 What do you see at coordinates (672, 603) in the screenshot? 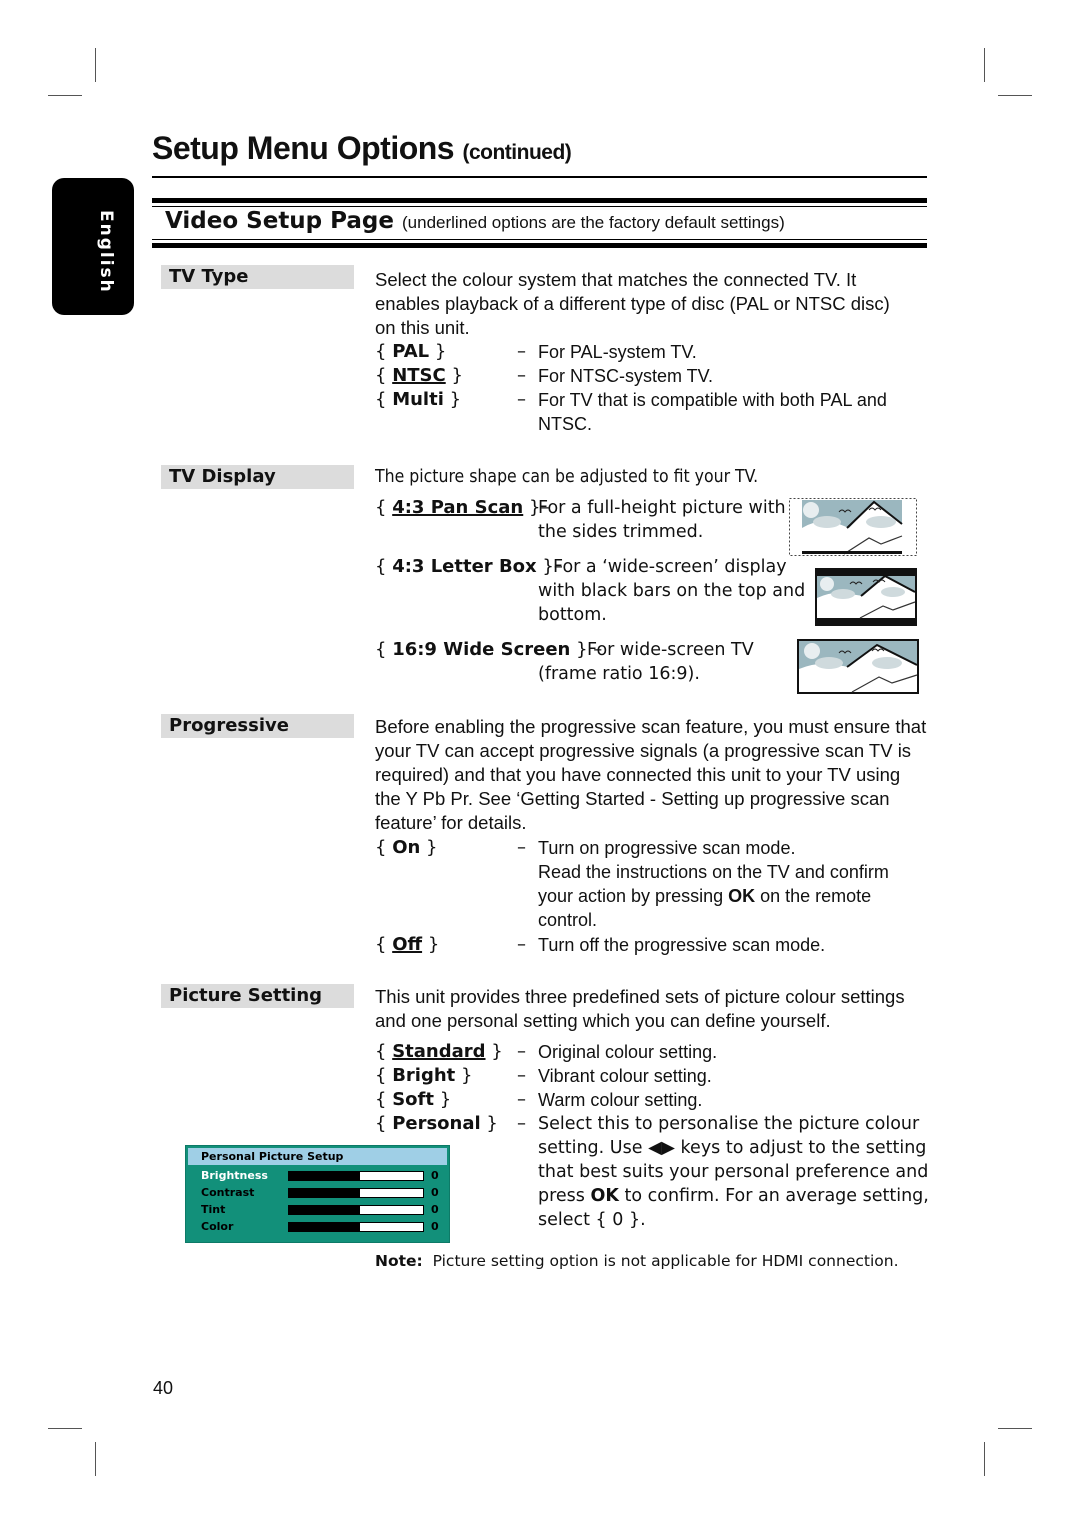
I see `option-desc-cont: with black bars on the top and bottom.` at bounding box center [672, 603].